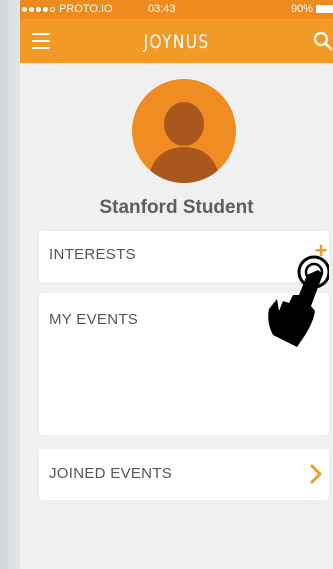 The width and height of the screenshot is (333, 569). Describe the element at coordinates (184, 142) in the screenshot. I see `user-silhouette-icon` at that location.